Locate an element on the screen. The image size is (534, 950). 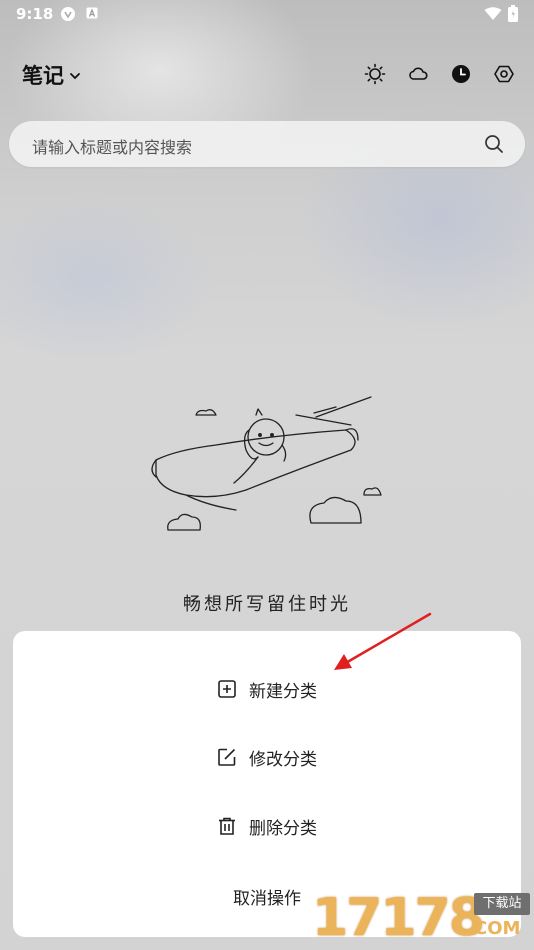
status-time: 9:18 is located at coordinates (35, 14).